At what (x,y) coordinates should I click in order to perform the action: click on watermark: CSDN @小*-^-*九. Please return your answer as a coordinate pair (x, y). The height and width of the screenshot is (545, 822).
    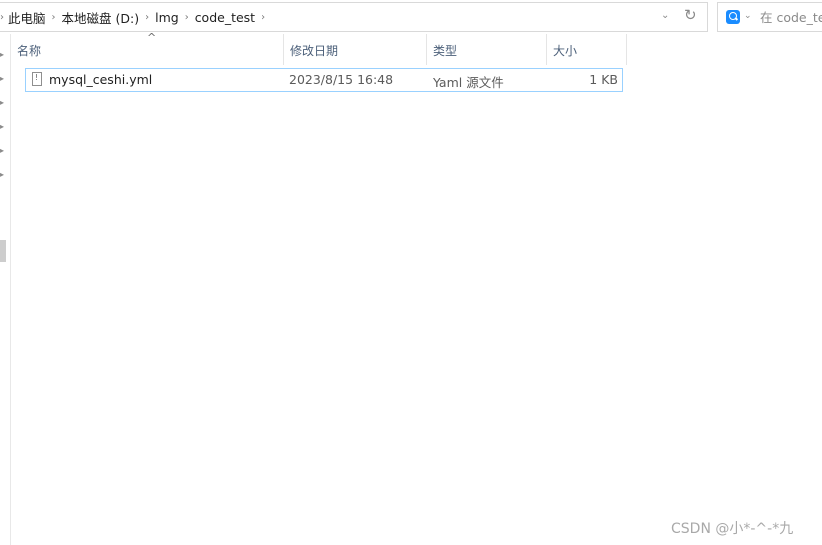
    Looking at the image, I should click on (732, 529).